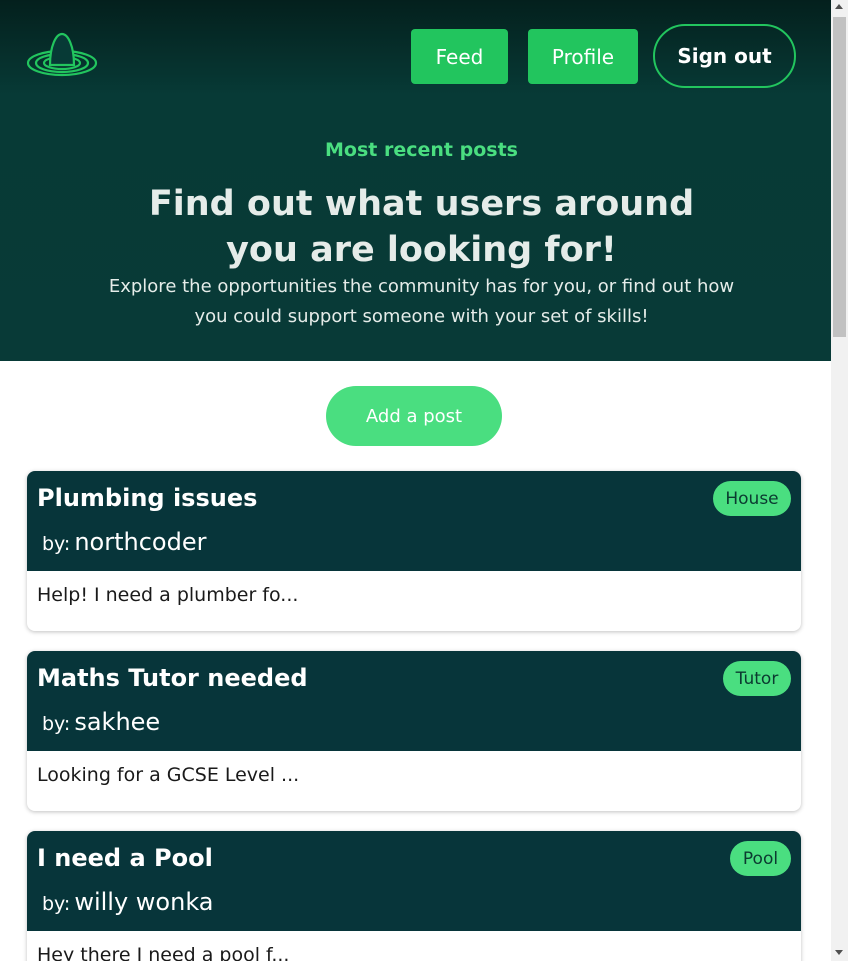 The image size is (848, 961). What do you see at coordinates (414, 521) in the screenshot?
I see `post-card-header: Plumbing issues by: northcoder House` at bounding box center [414, 521].